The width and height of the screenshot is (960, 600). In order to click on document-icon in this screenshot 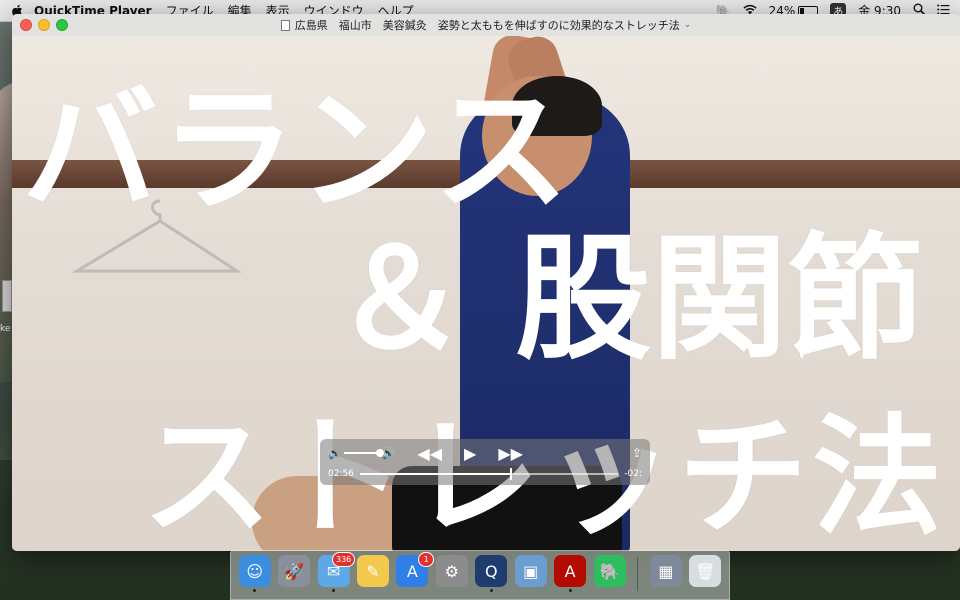, I will do `click(285, 25)`.